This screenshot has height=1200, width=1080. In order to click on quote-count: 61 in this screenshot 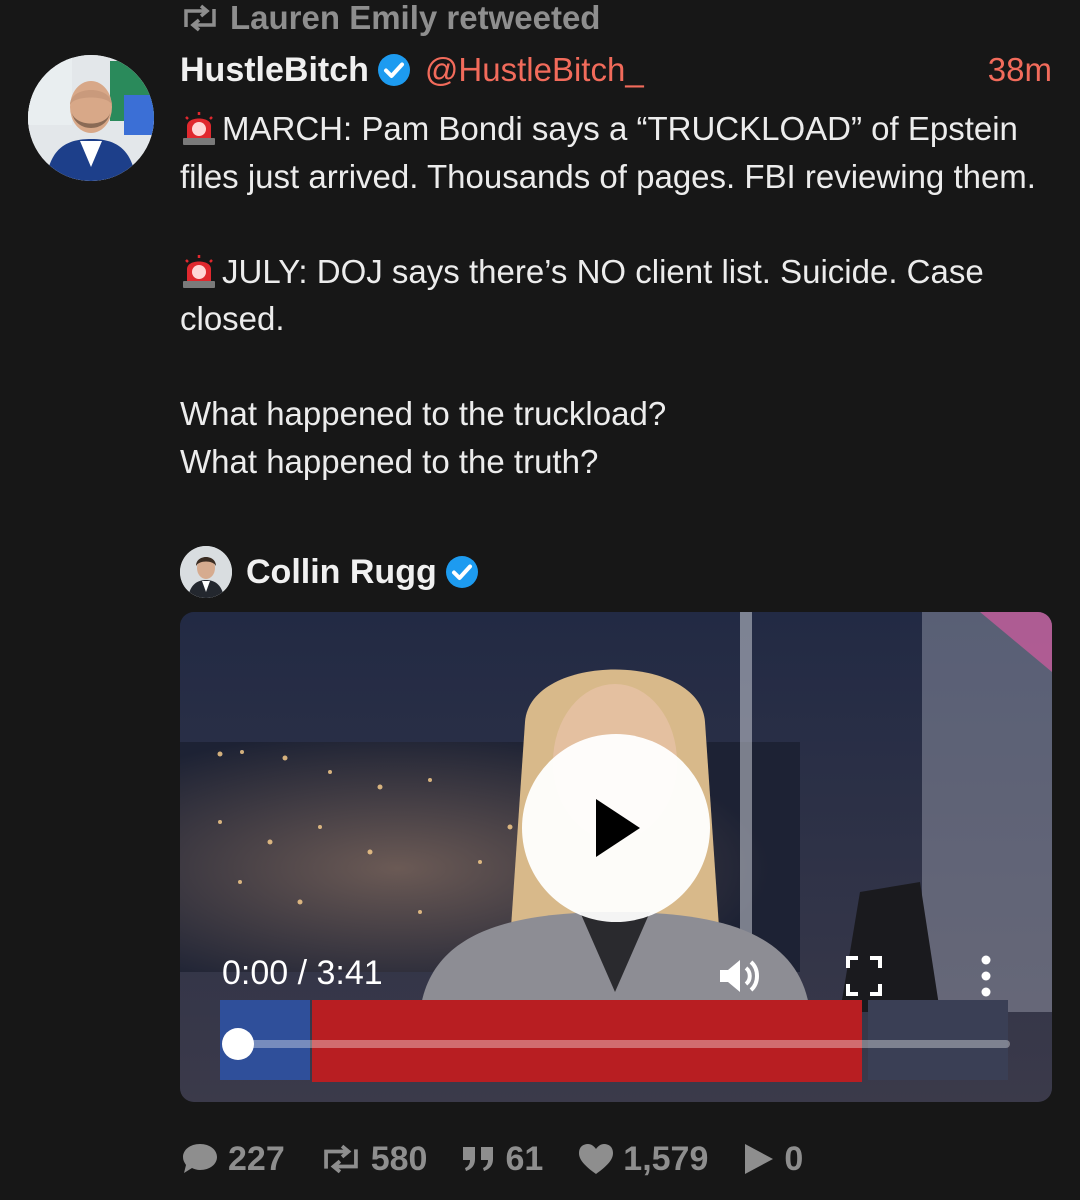, I will do `click(524, 1158)`.